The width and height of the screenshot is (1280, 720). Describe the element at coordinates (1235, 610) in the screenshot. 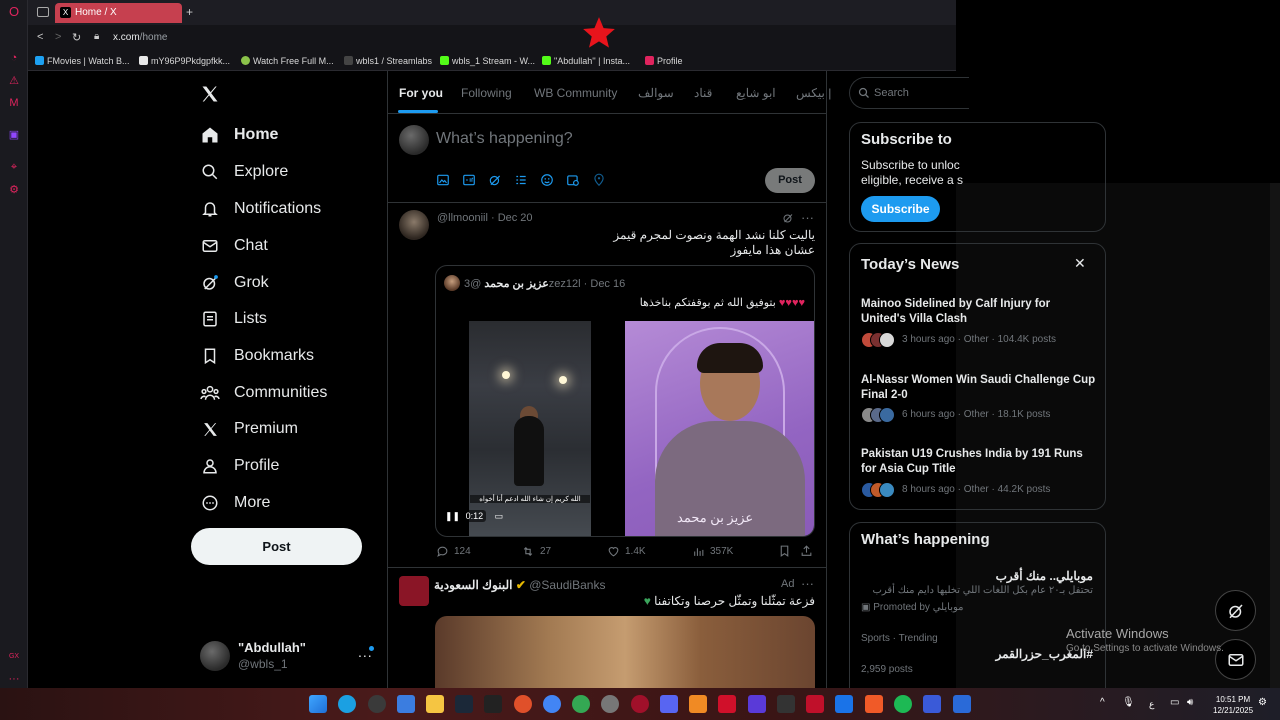

I see `grok-fab-button` at that location.